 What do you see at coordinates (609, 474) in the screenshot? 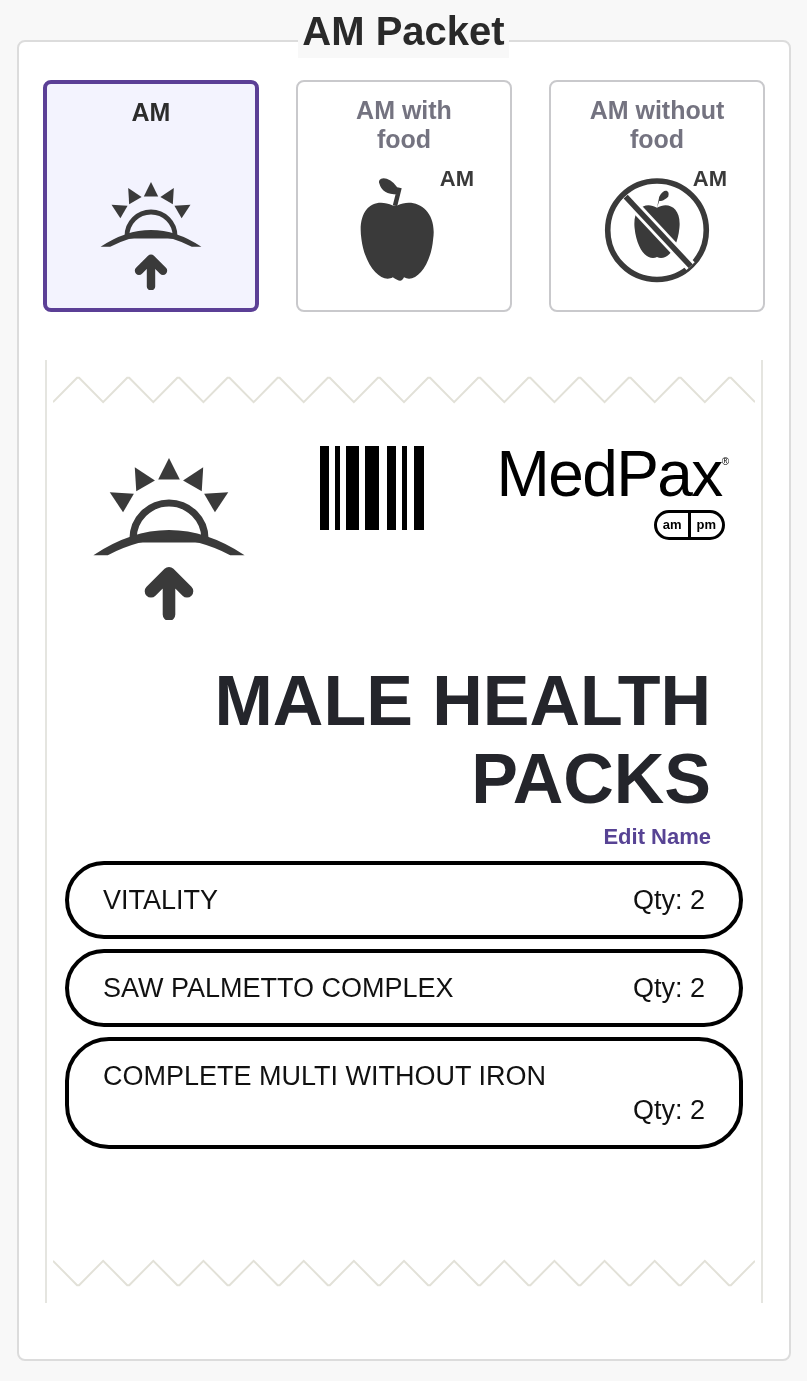
I see `logo-text: MedPax` at bounding box center [609, 474].